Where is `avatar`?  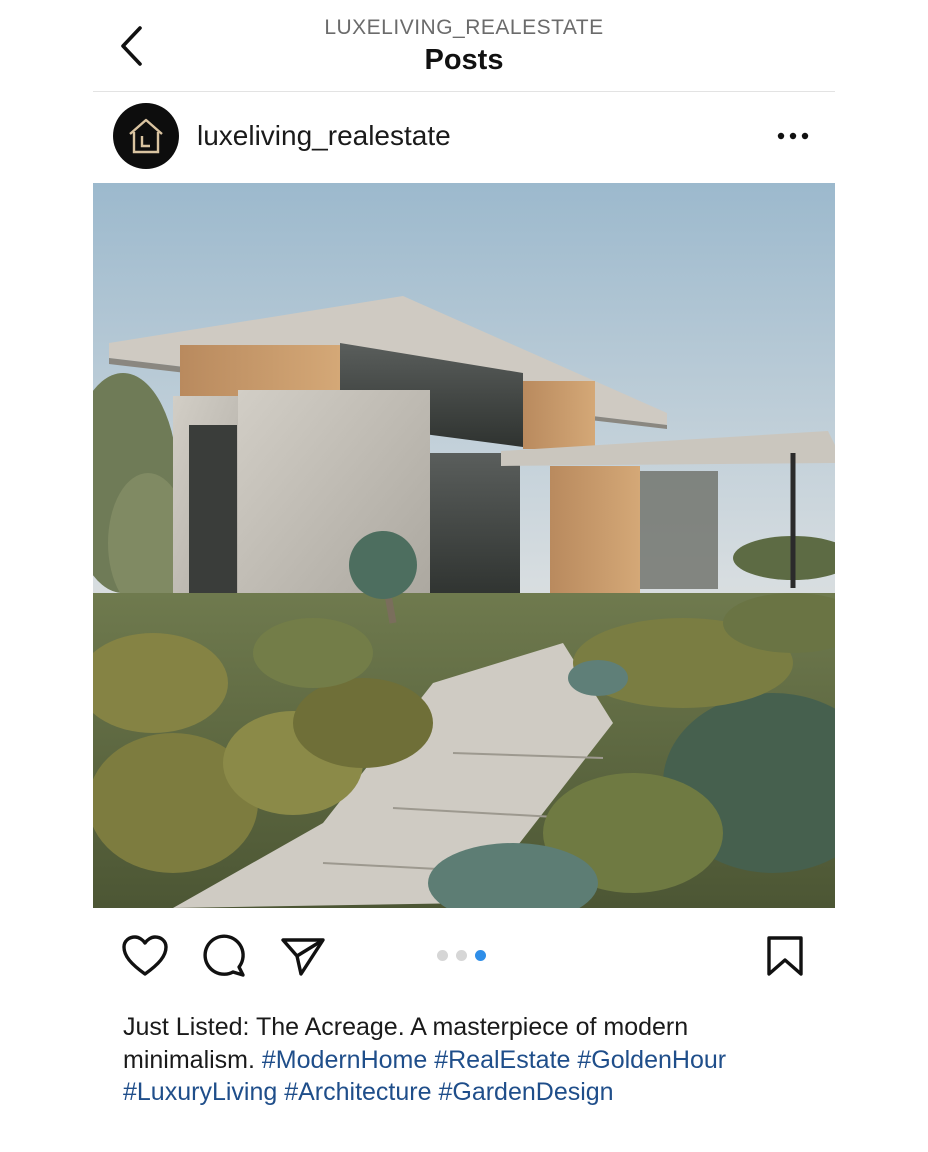
avatar is located at coordinates (146, 136).